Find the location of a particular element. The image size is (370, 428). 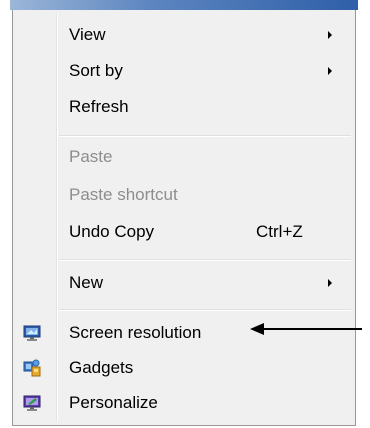

menu-item-label: View is located at coordinates (87, 34).